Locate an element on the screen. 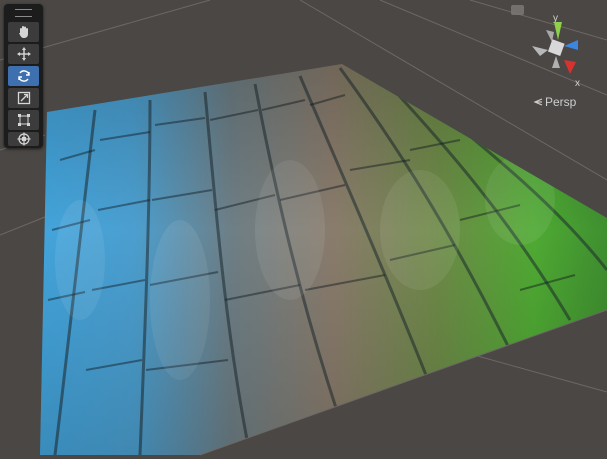 The image size is (607, 459). gizmo-neg-x-cone is located at coordinates (540, 51).